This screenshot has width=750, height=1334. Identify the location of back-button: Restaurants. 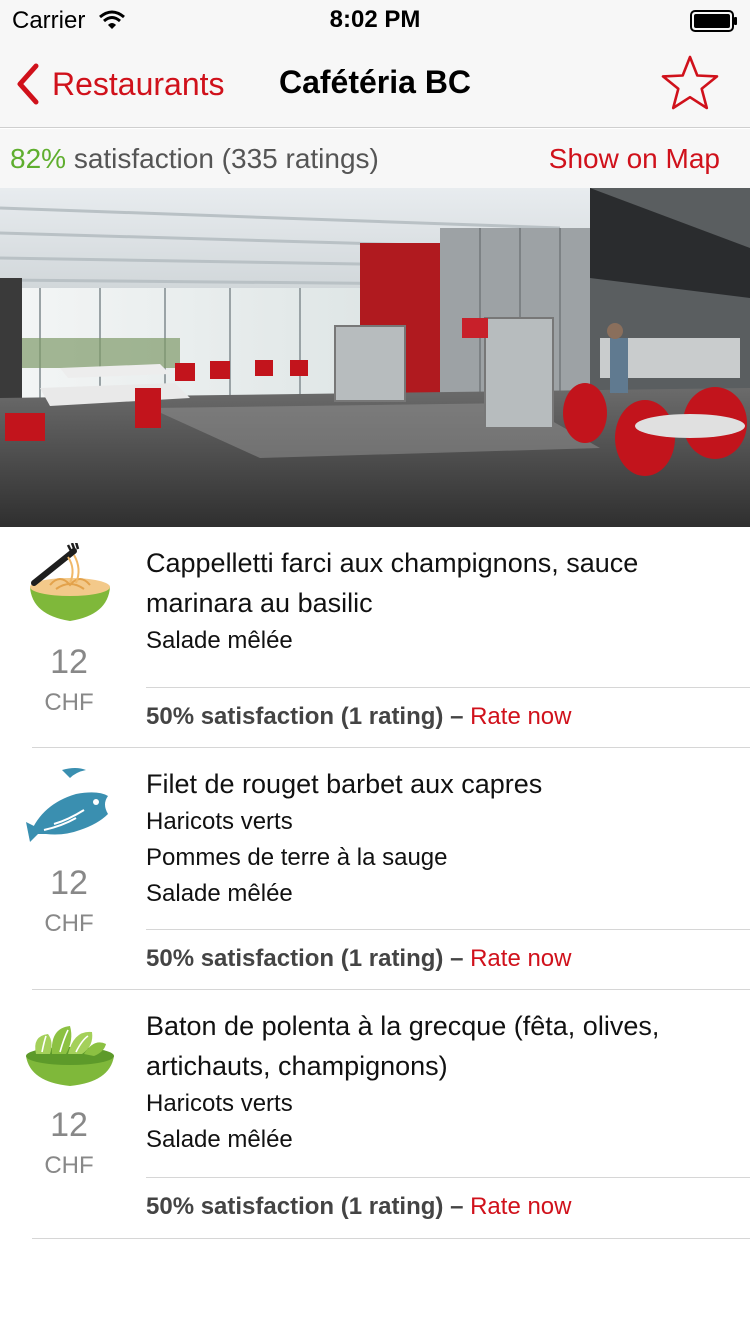
(119, 84).